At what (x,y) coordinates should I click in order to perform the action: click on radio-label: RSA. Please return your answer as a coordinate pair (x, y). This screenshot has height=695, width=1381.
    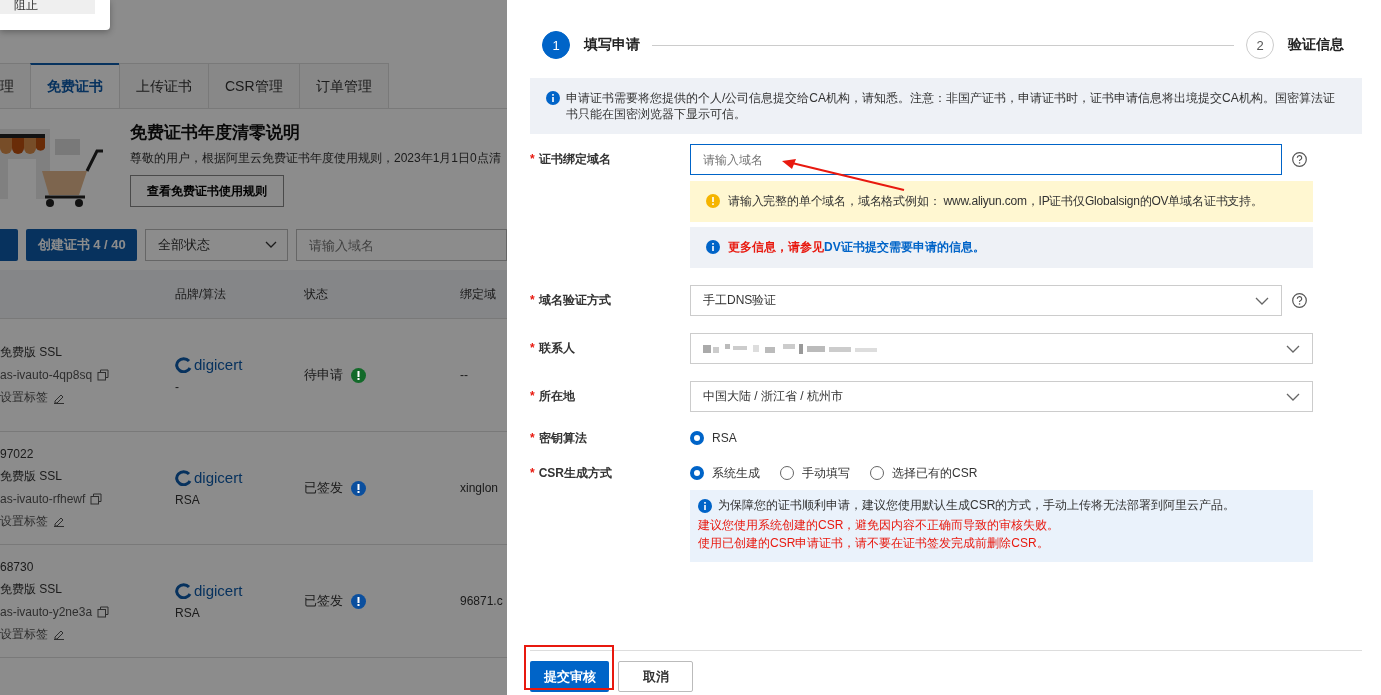
    Looking at the image, I should click on (724, 438).